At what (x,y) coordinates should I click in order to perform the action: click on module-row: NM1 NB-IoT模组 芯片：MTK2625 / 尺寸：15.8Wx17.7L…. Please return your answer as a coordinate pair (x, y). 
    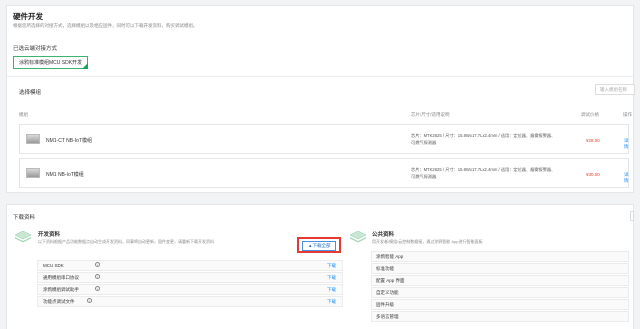
    Looking at the image, I should click on (324, 173).